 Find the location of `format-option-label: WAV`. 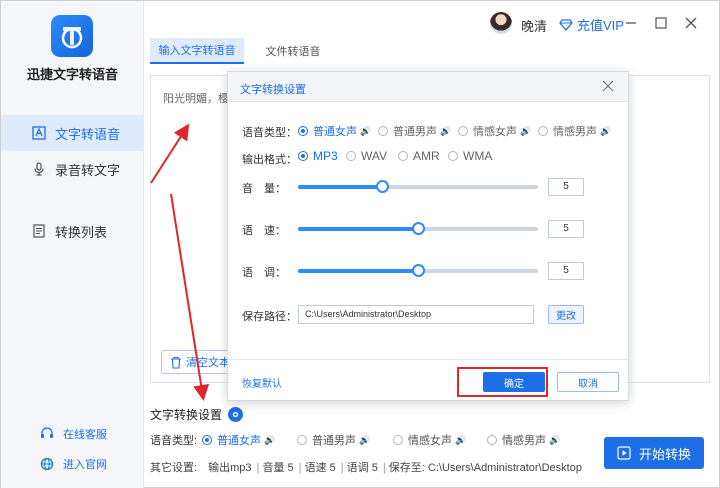

format-option-label: WAV is located at coordinates (374, 156).